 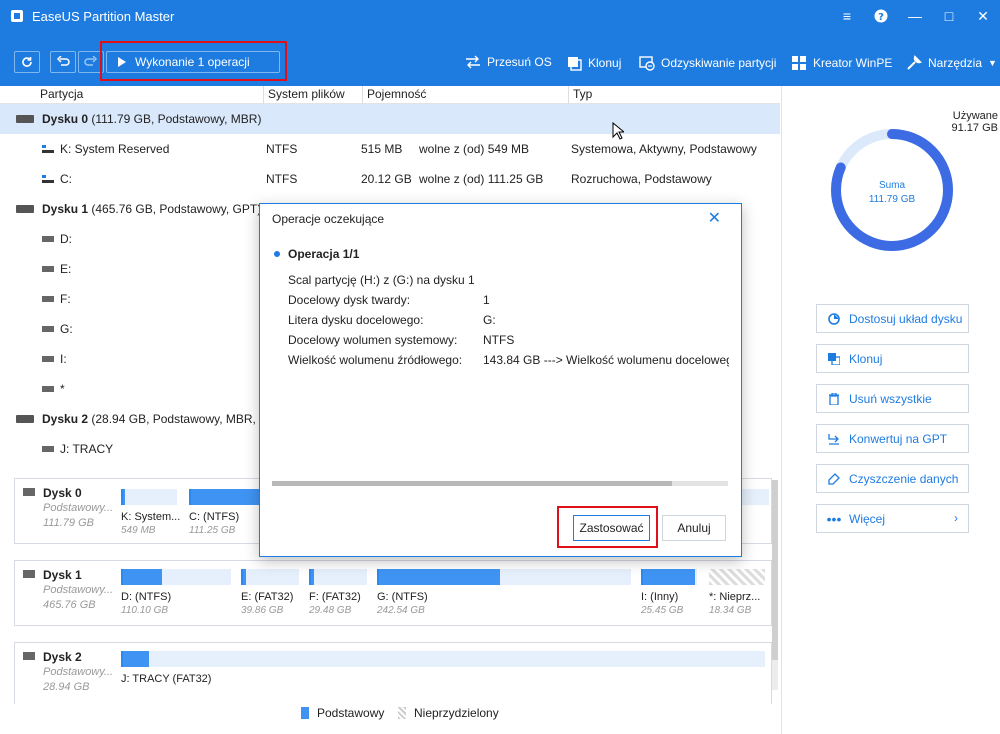 I want to click on partition-name: J: TRACY, so click(x=87, y=449).